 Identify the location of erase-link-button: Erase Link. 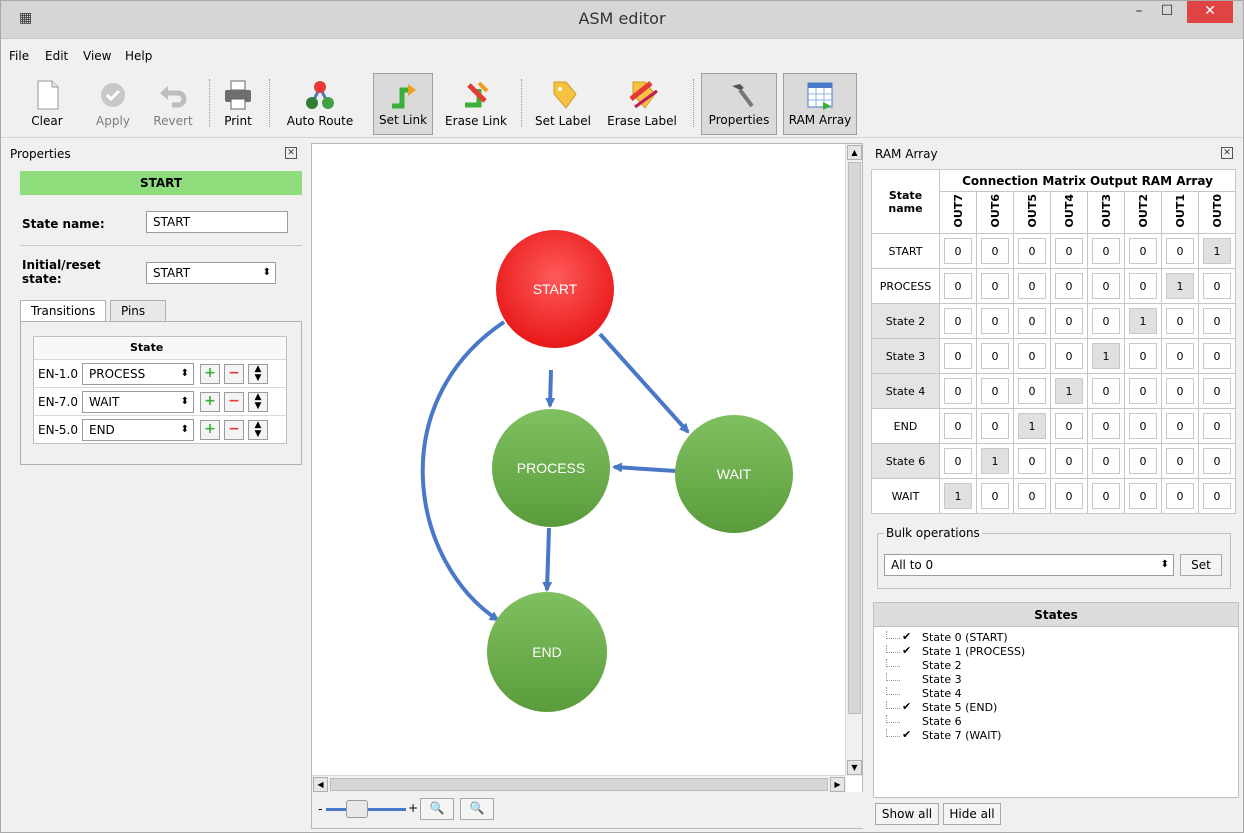
(476, 104).